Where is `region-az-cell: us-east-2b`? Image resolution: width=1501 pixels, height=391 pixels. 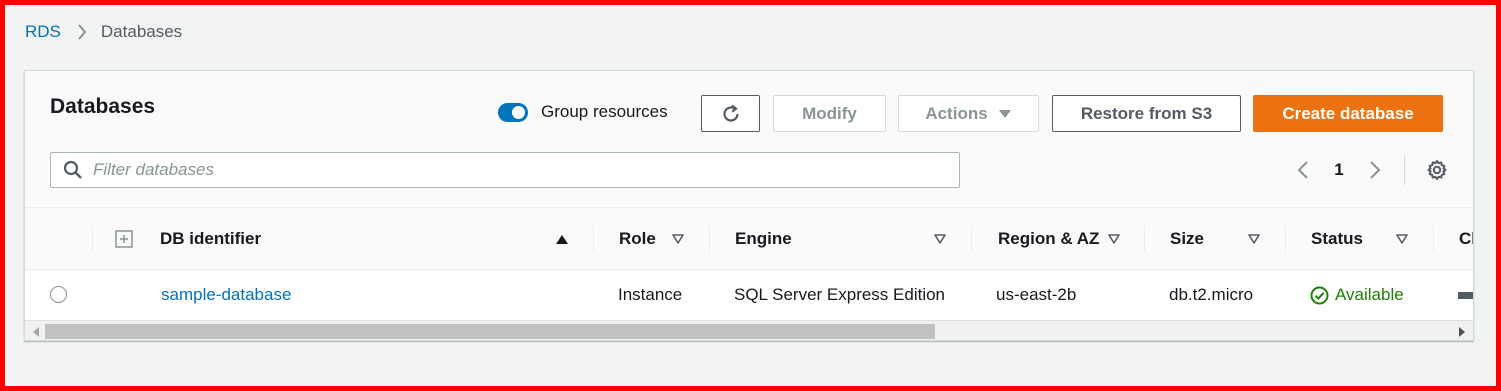
region-az-cell: us-east-2b is located at coordinates (1036, 294).